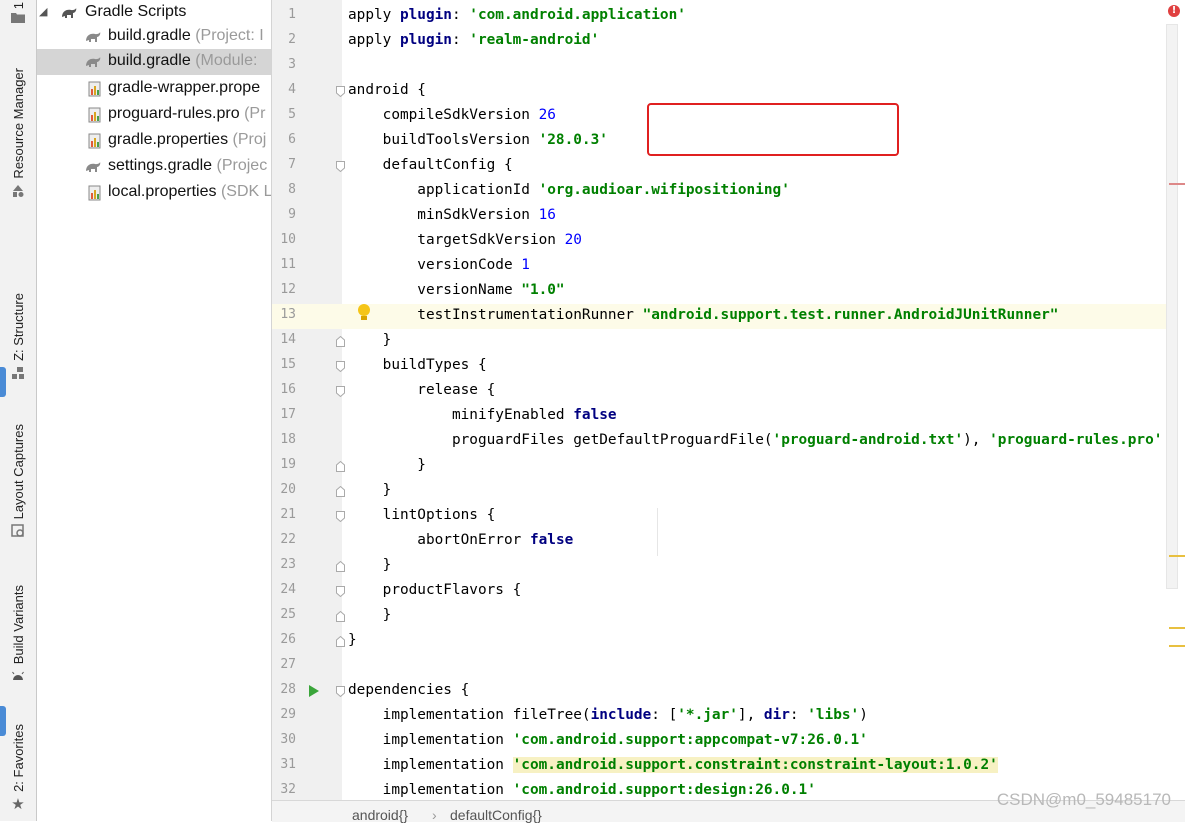 Image resolution: width=1185 pixels, height=823 pixels. I want to click on chevron-down-icon: ◢, so click(45, 12).